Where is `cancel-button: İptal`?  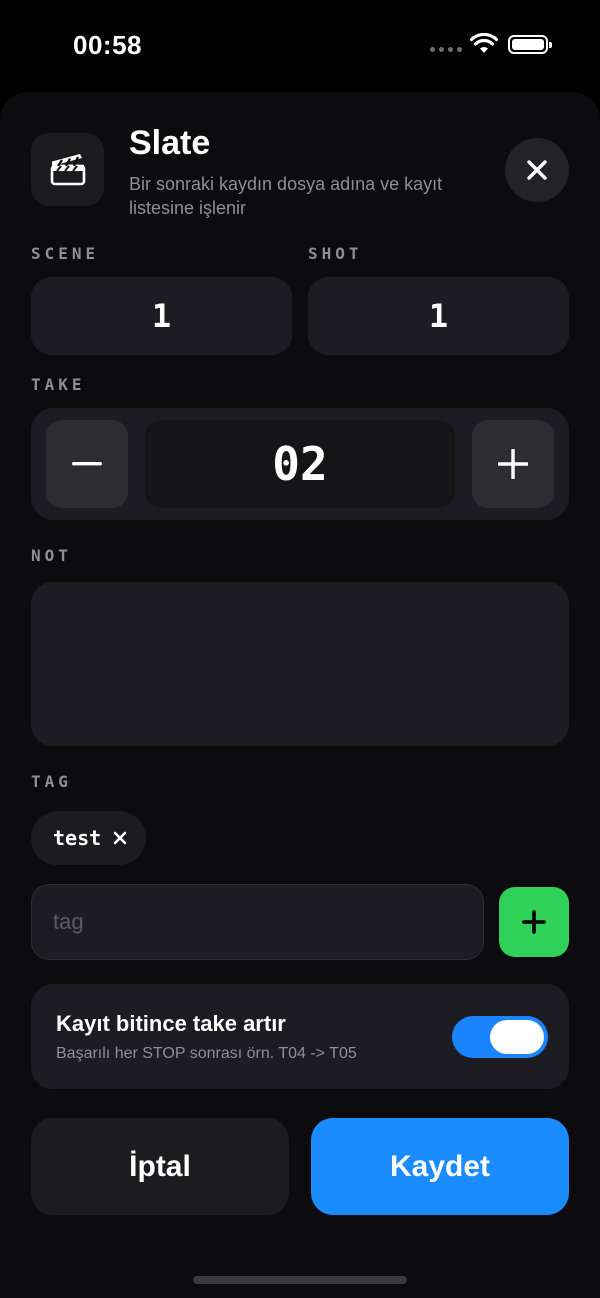
cancel-button: İptal is located at coordinates (160, 1166).